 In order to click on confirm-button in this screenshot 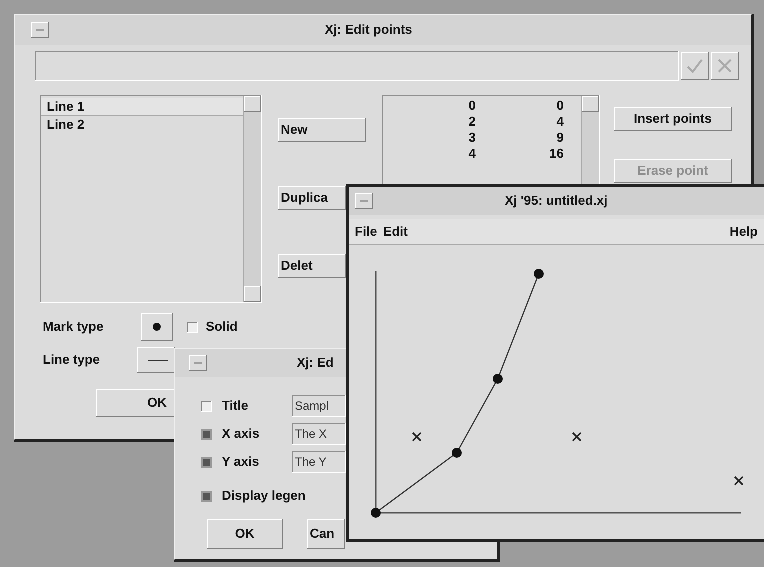, I will do `click(695, 66)`.